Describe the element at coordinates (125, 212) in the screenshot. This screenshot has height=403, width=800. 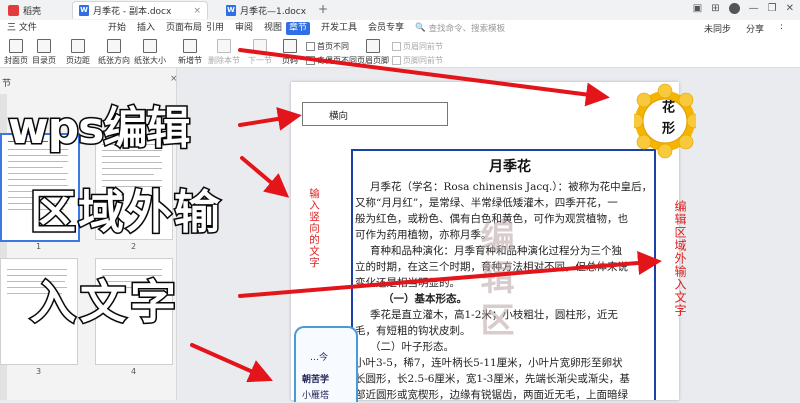
I see `annotation-line-2: 区域外输` at that location.